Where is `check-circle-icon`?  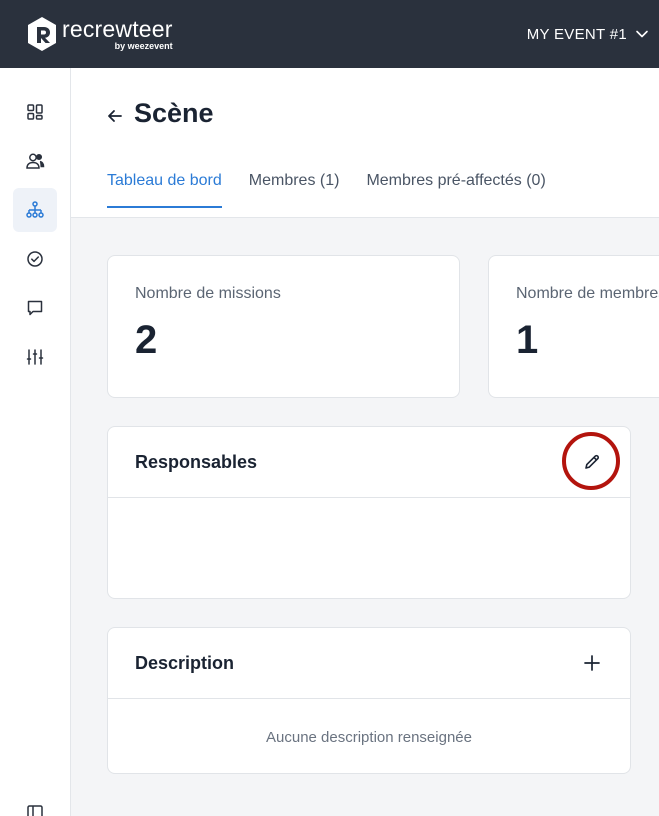 check-circle-icon is located at coordinates (35, 259).